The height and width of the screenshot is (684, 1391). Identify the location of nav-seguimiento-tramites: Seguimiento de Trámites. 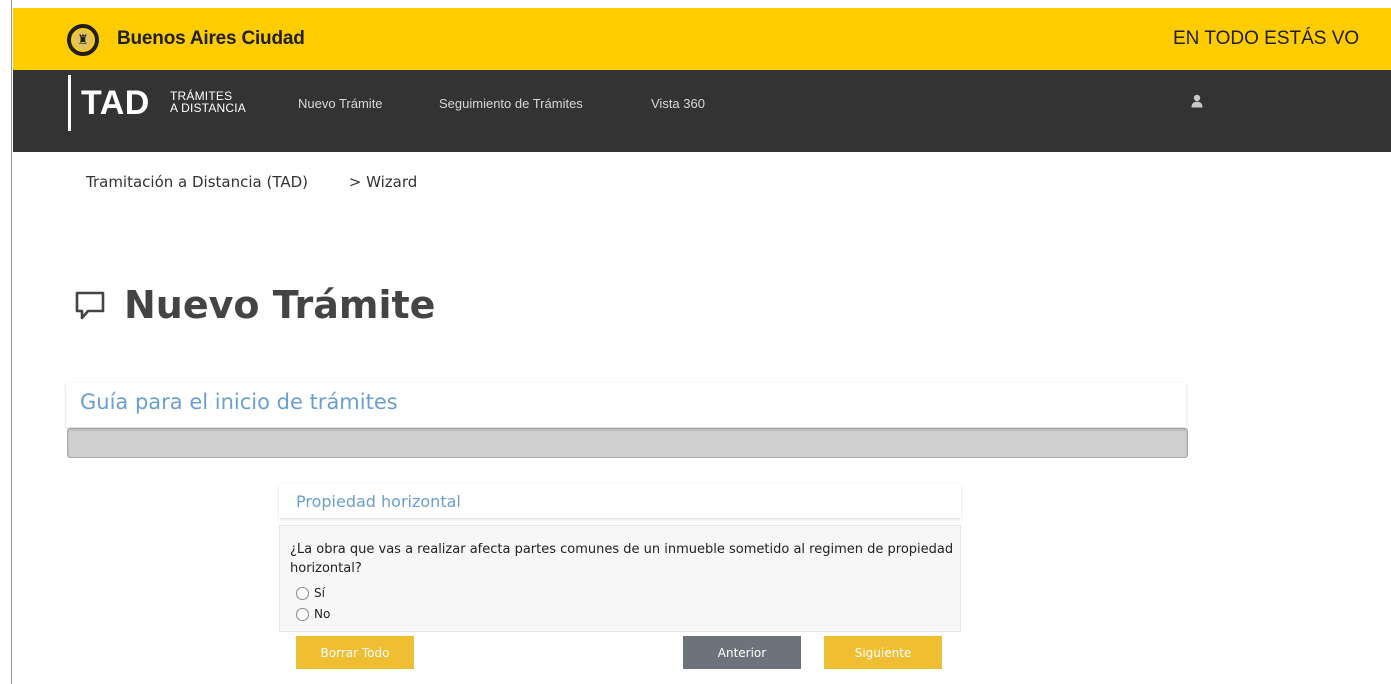
(511, 103).